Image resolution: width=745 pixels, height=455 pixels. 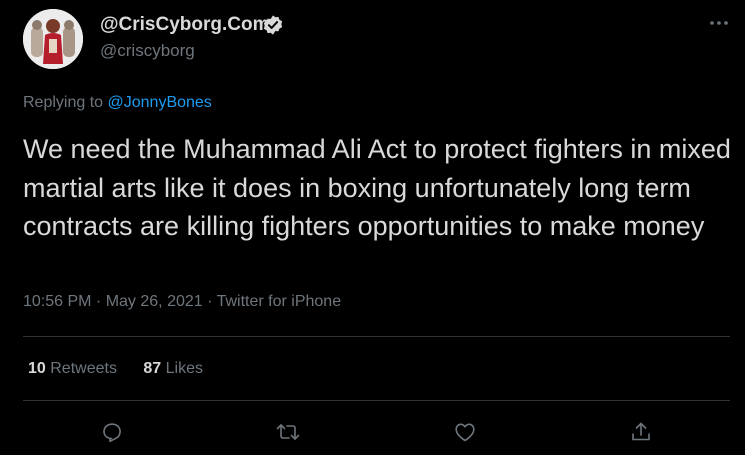 I want to click on tweet-time: 10:56 PM, so click(x=57, y=301).